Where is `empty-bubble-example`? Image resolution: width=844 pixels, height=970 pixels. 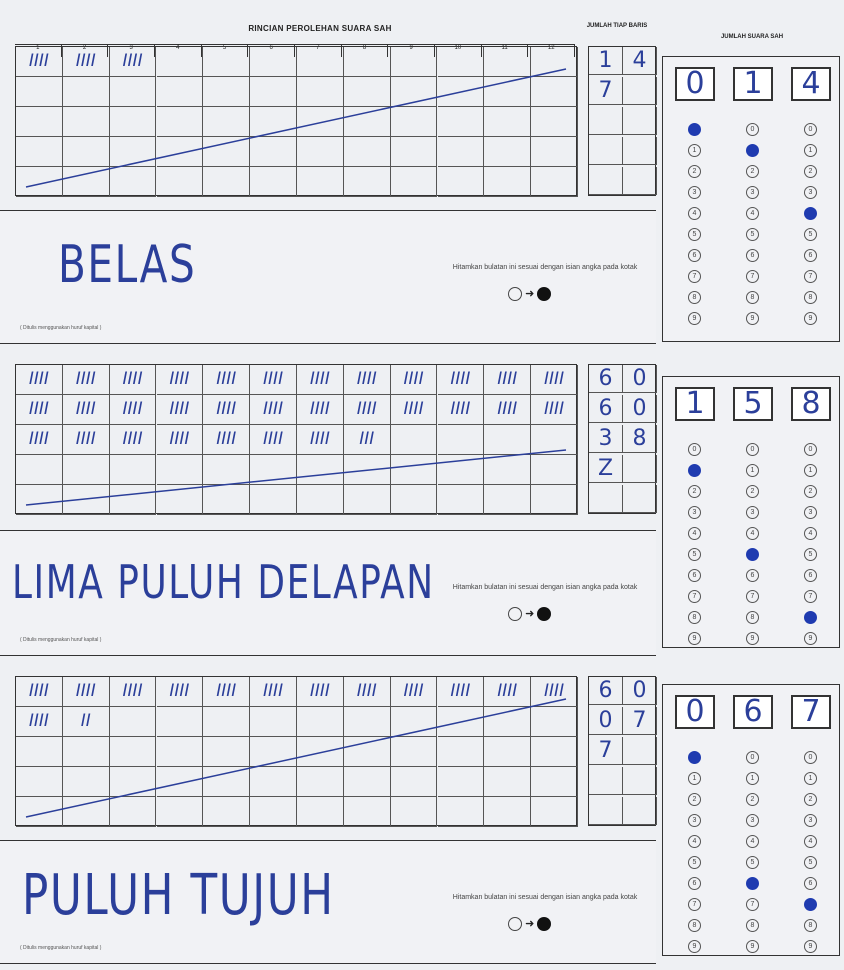
empty-bubble-example is located at coordinates (515, 614).